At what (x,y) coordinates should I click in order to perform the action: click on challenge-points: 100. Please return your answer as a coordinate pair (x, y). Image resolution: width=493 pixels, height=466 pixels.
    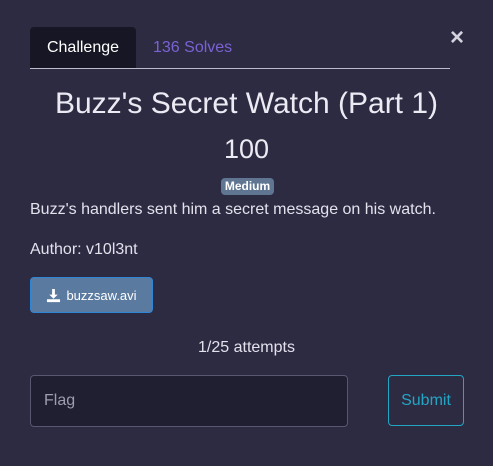
    Looking at the image, I should click on (246, 149).